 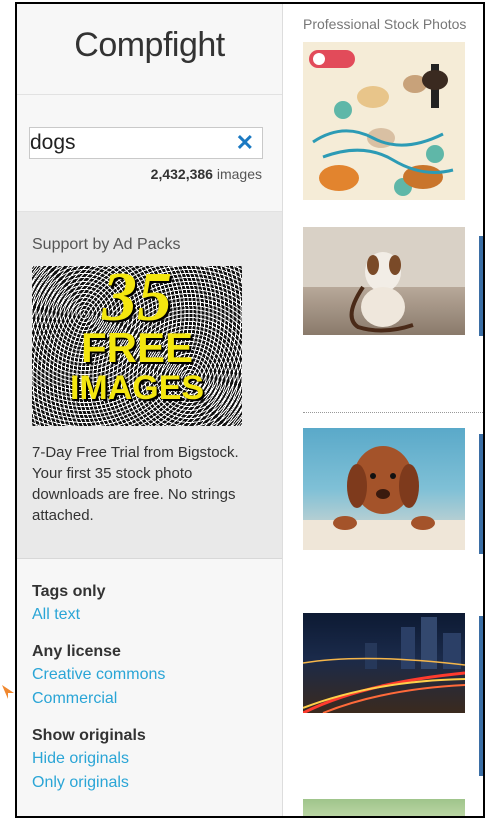 I want to click on ad-image-free: FREE, so click(x=136, y=347).